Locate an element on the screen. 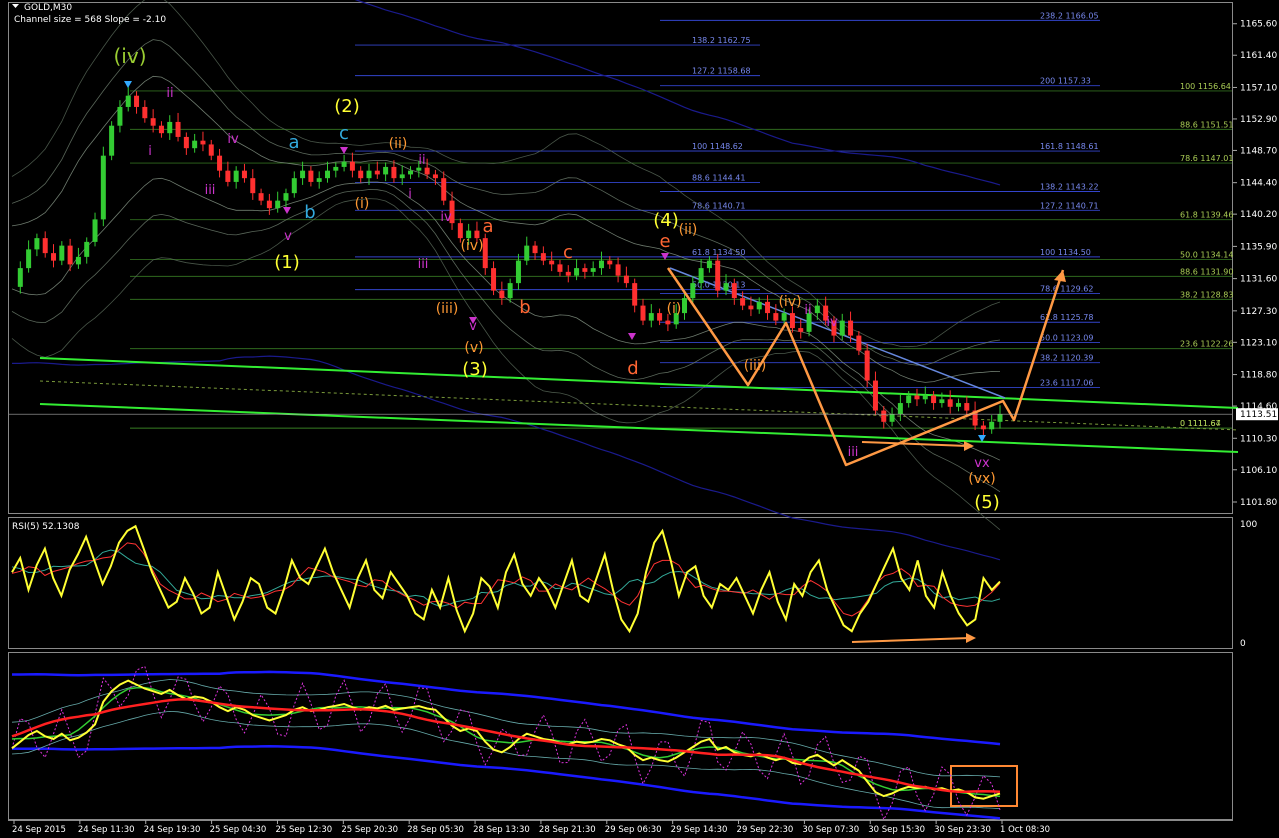 The width and height of the screenshot is (1279, 838). time-tick-label: 29 Sep 14:30 is located at coordinates (699, 830).